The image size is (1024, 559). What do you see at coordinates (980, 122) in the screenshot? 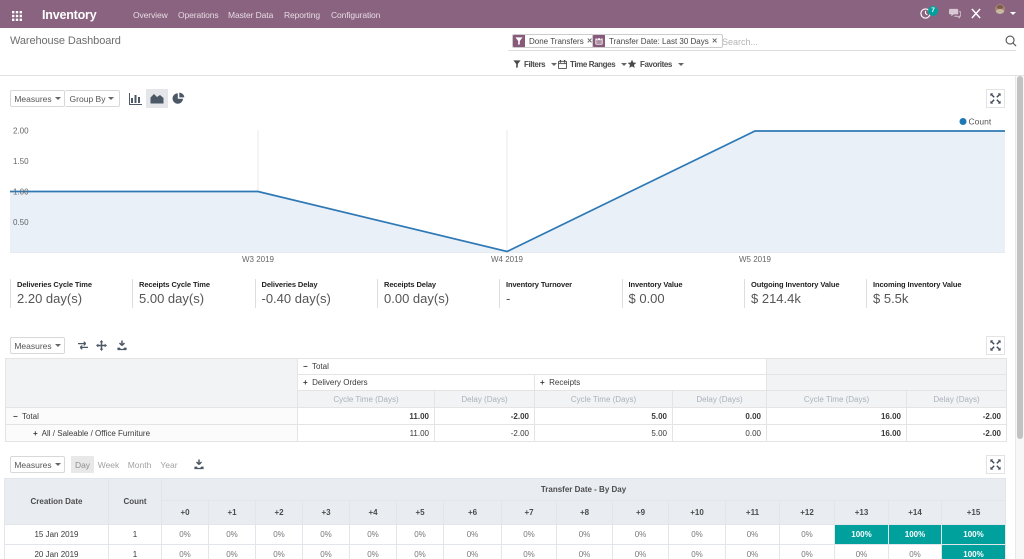
I see `svg-text: Count` at bounding box center [980, 122].